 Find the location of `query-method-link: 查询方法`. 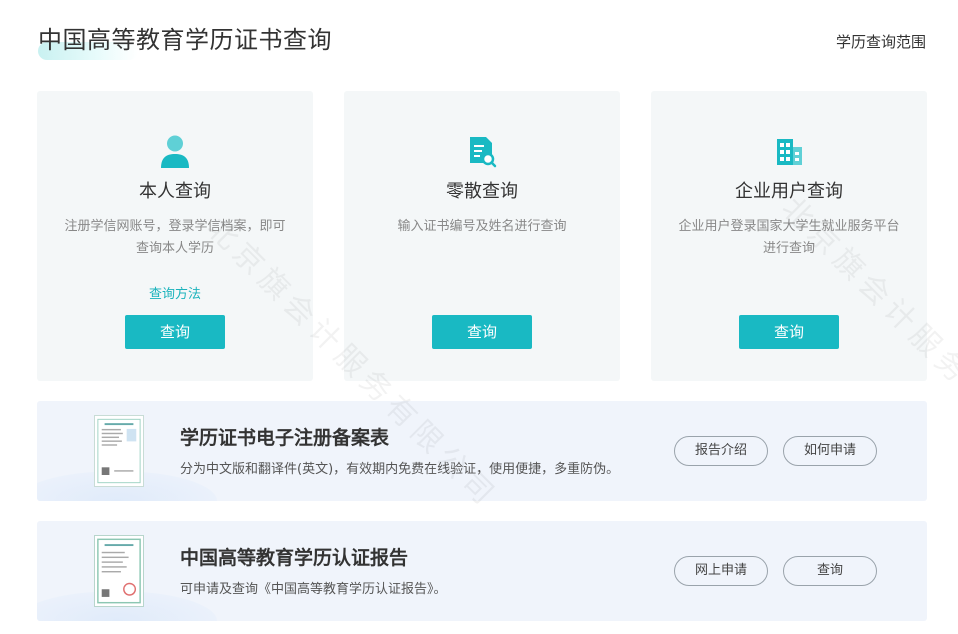

query-method-link: 查询方法 is located at coordinates (175, 292).